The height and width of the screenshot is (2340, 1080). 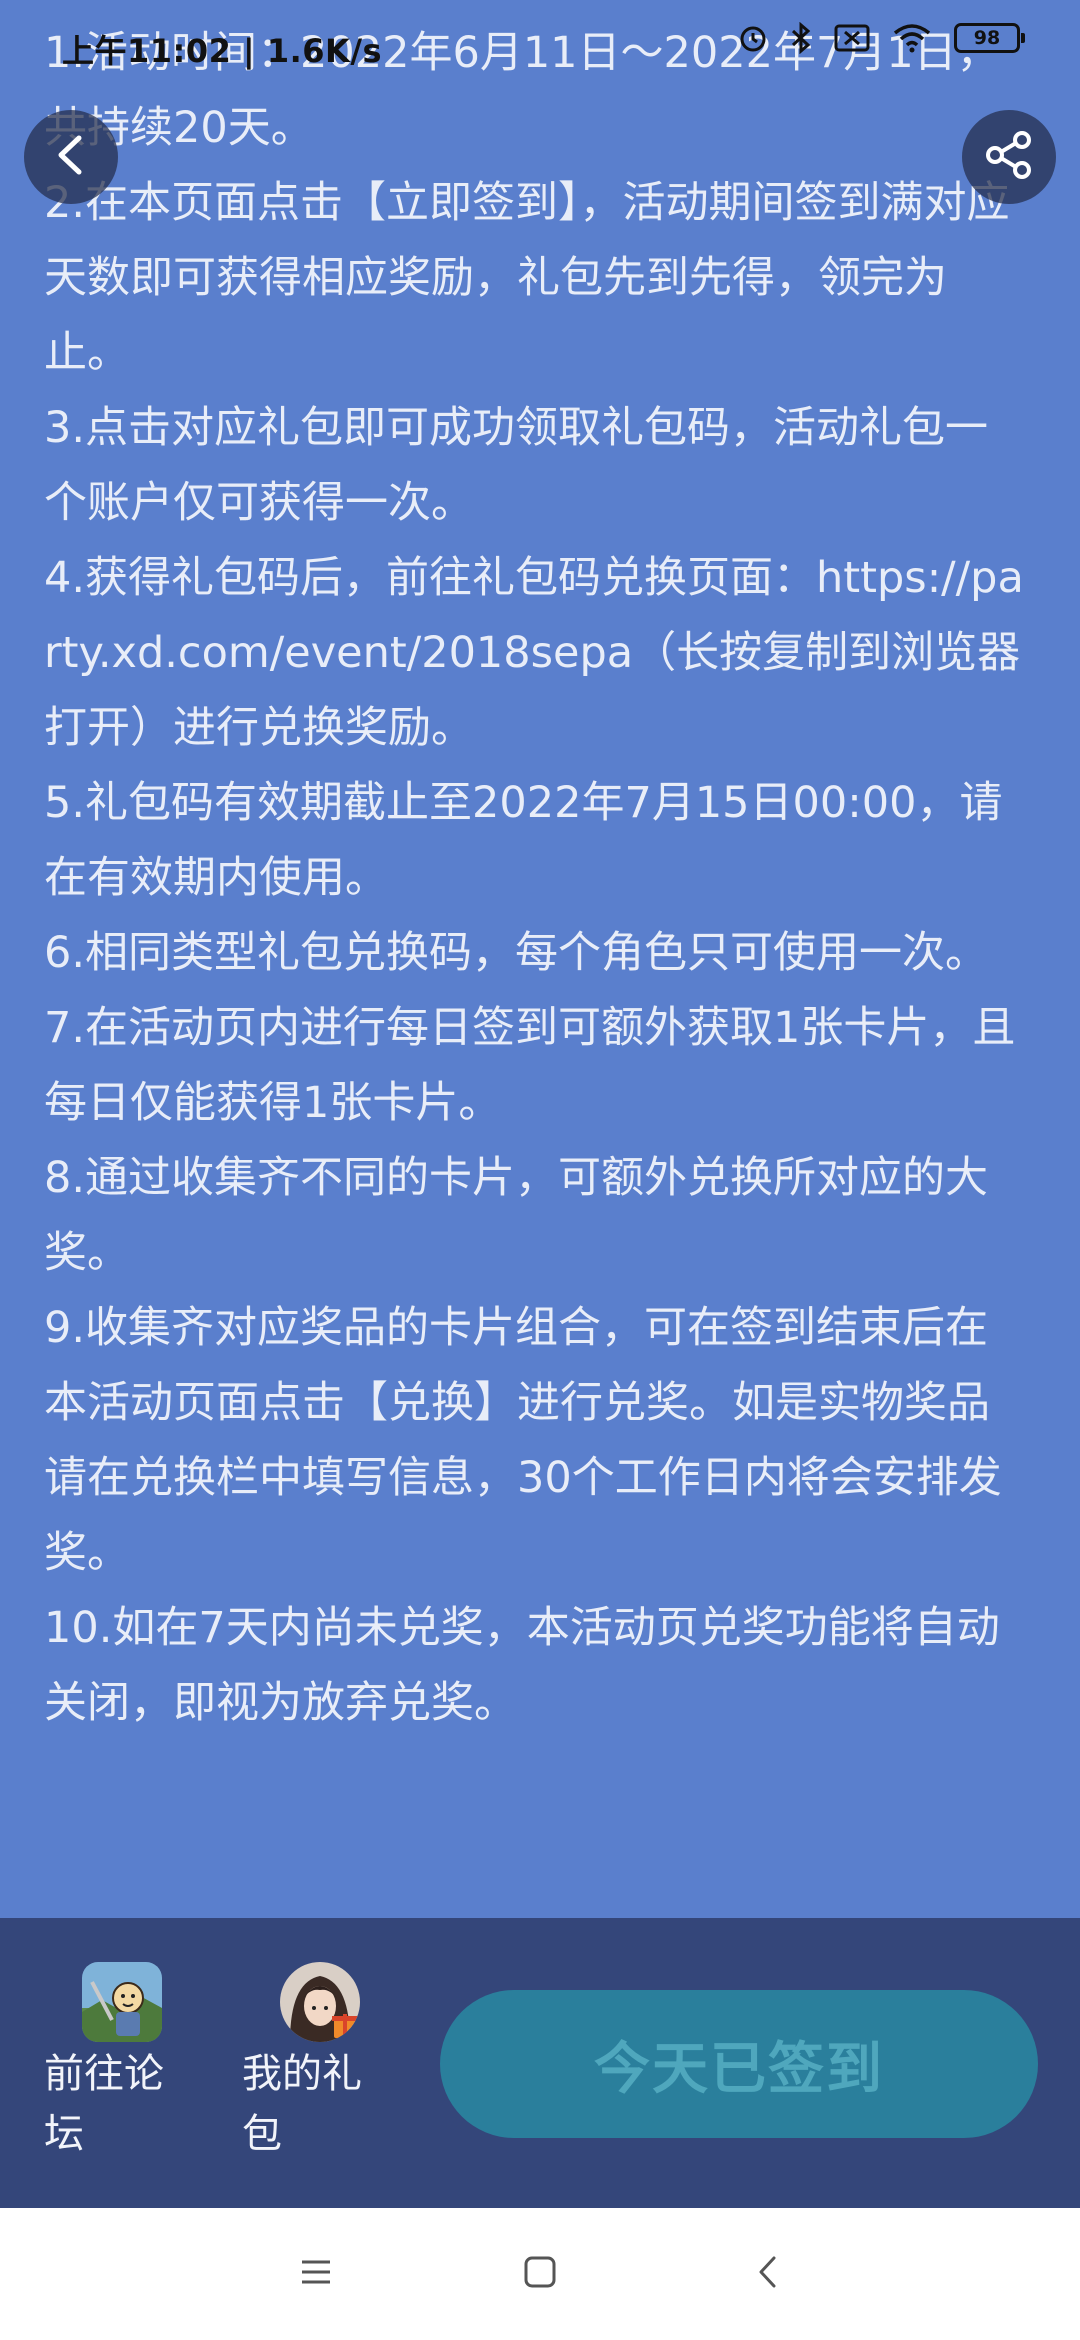 What do you see at coordinates (912, 38) in the screenshot?
I see `wifi-icon` at bounding box center [912, 38].